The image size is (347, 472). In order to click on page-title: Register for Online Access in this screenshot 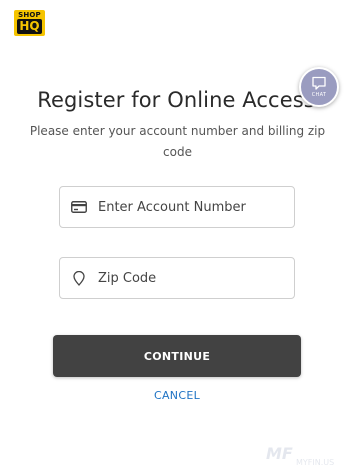, I will do `click(176, 100)`.